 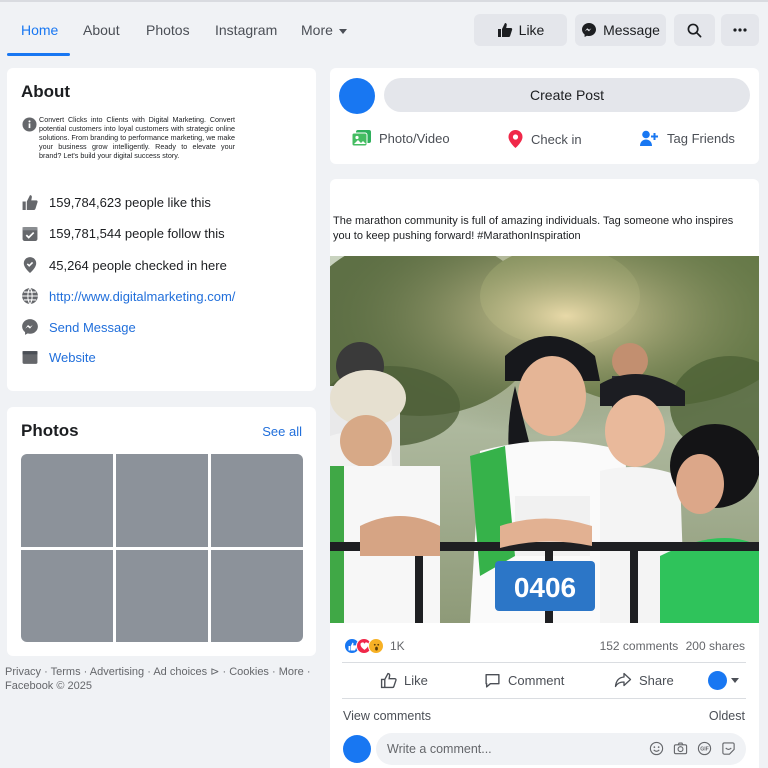 What do you see at coordinates (680, 748) in the screenshot?
I see `camera-icon` at bounding box center [680, 748].